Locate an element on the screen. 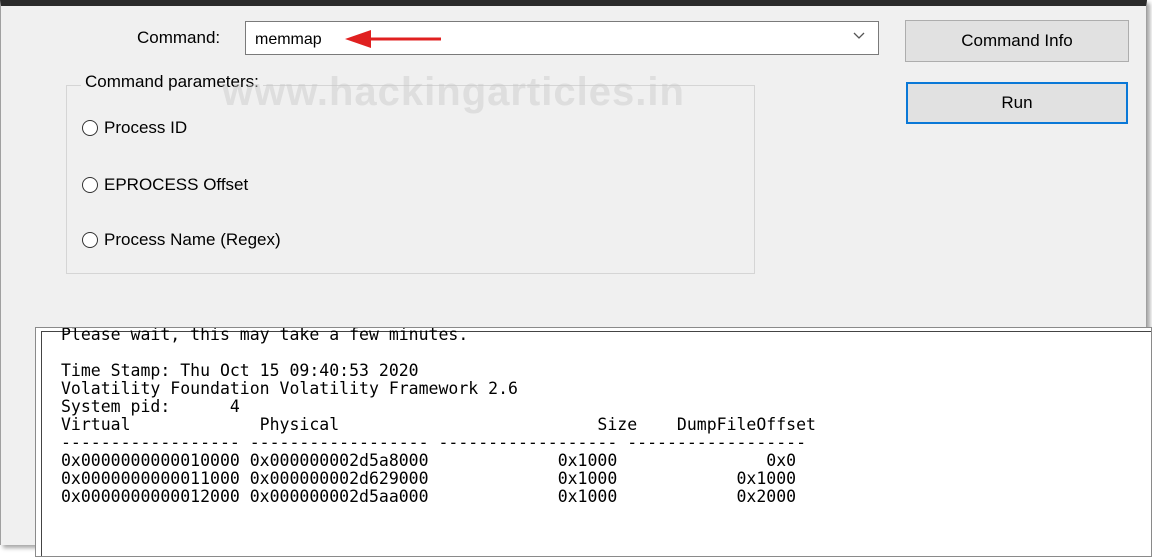 The width and height of the screenshot is (1152, 557). radio-label: EPROCESS Offset is located at coordinates (176, 184).